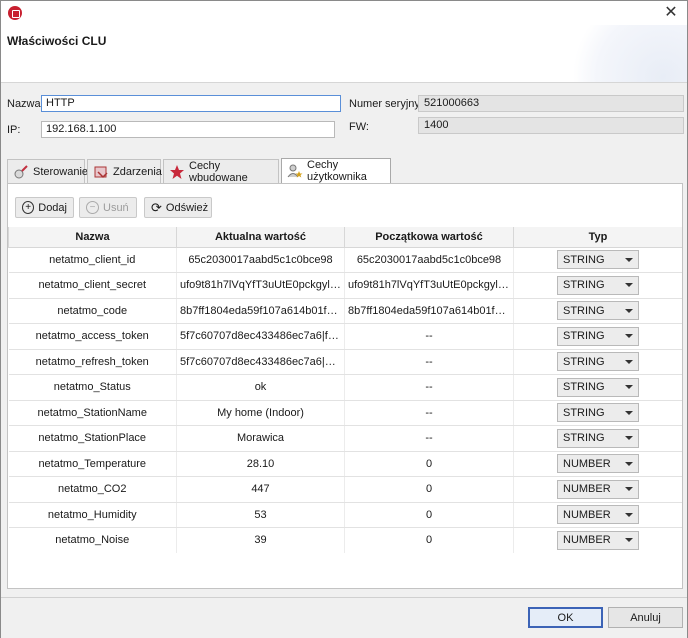 This screenshot has height=638, width=688. I want to click on column-header-name: Nazwa, so click(92, 237).